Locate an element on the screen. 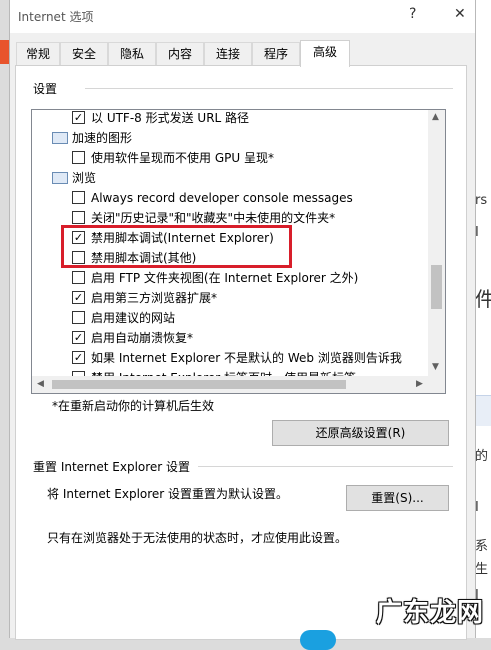 This screenshot has width=491, height=650. vertical-scrollbar: ▲ ▼ is located at coordinates (436, 243).